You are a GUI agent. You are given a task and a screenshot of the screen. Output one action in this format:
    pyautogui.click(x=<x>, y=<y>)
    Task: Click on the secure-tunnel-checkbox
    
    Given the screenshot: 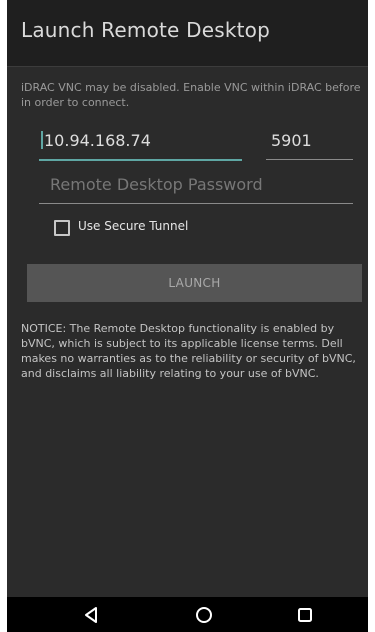 What is the action you would take?
    pyautogui.click(x=62, y=228)
    